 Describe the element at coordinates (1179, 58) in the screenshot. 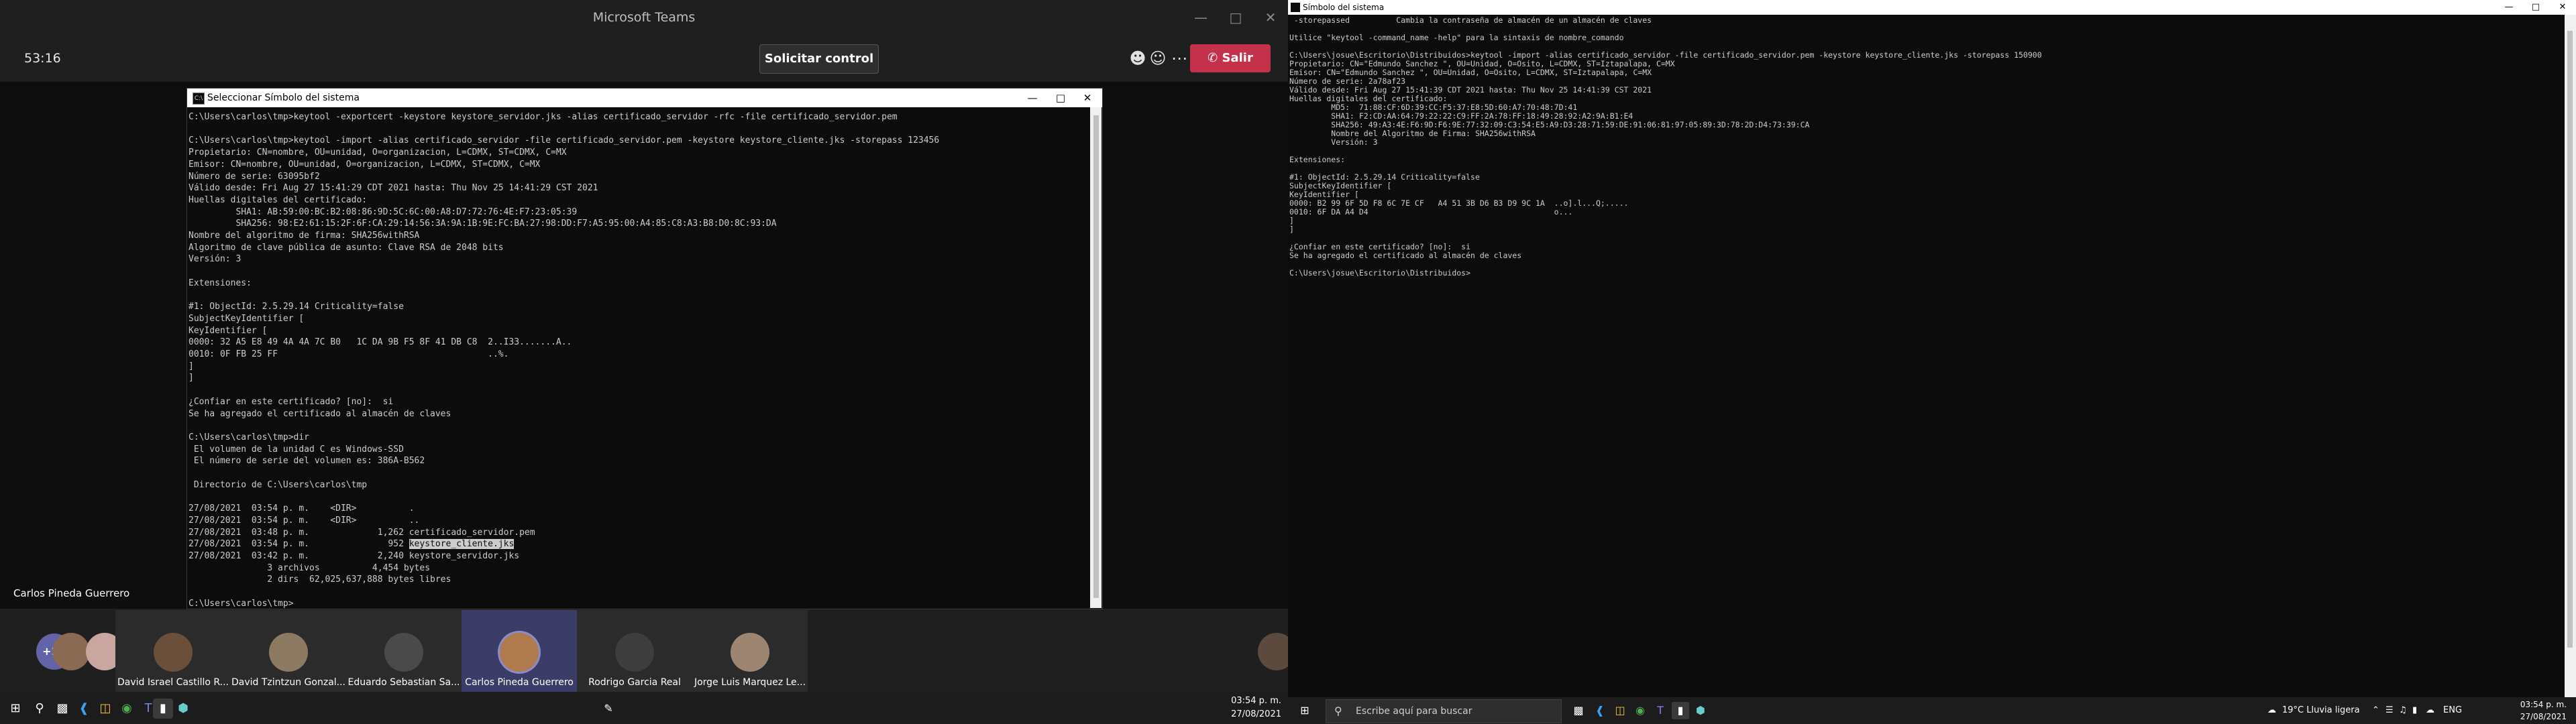

I see `more-options-icon: ⋯` at that location.